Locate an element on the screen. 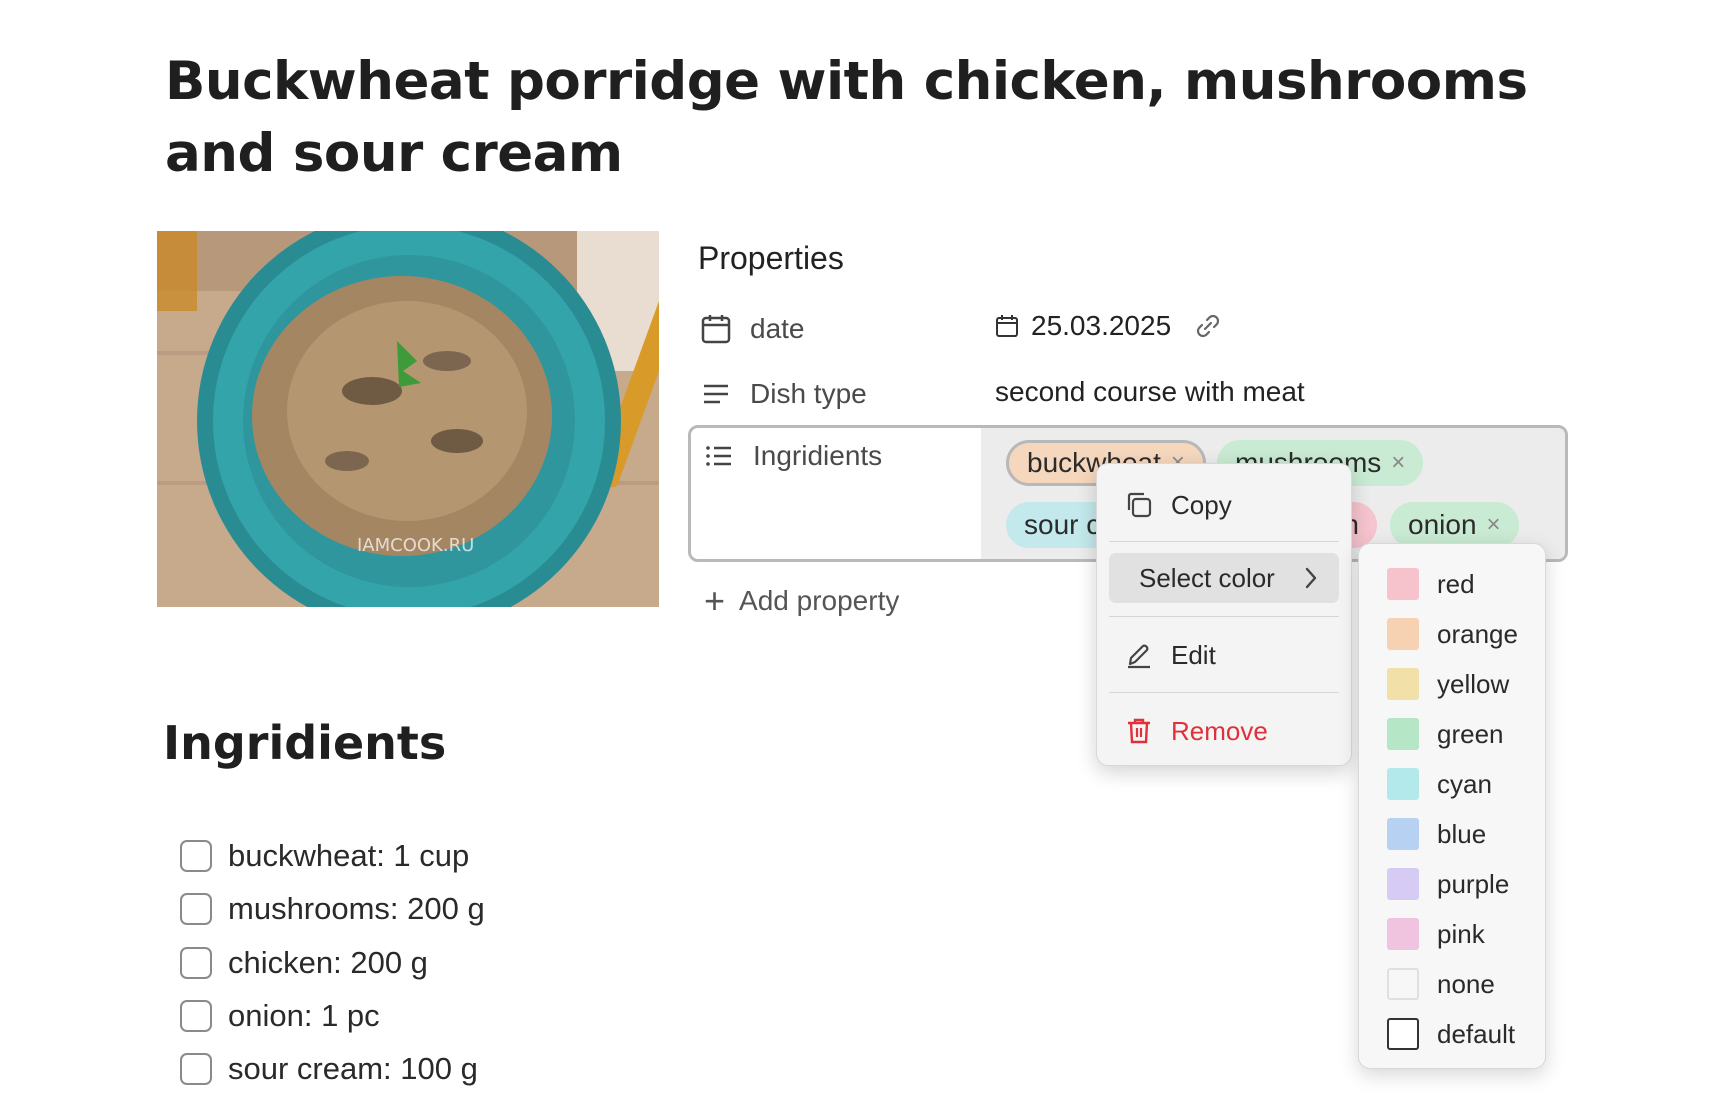 This screenshot has height=1101, width=1716. color-label: none is located at coordinates (1466, 983).